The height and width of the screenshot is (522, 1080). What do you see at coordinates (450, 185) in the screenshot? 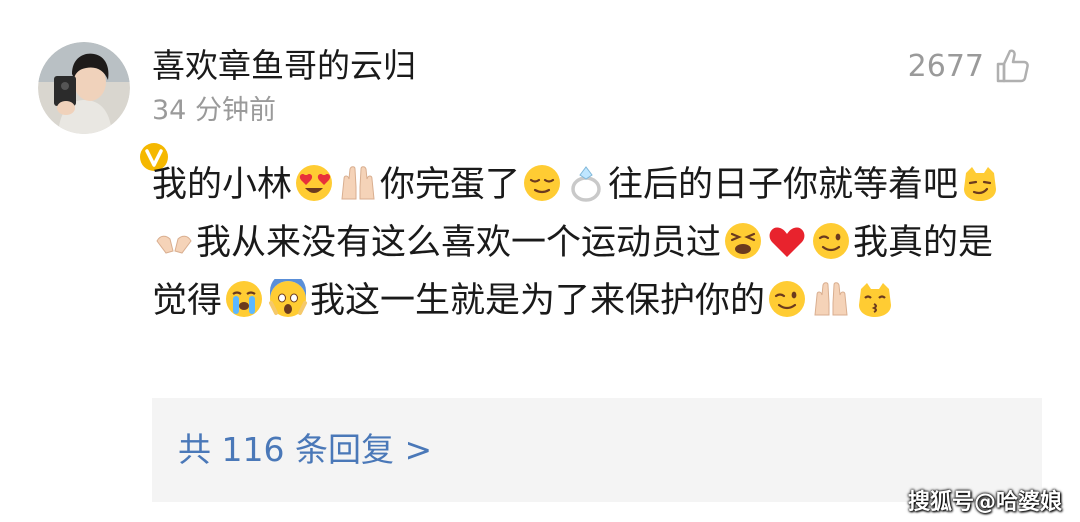
I see `comment-text: 你完蛋了` at bounding box center [450, 185].